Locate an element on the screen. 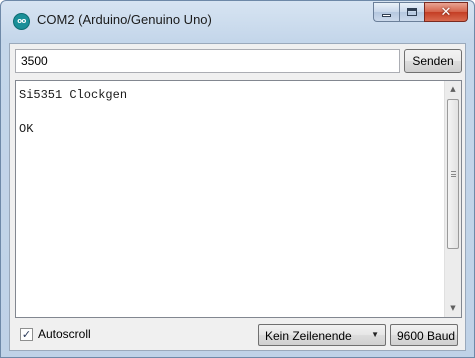 The height and width of the screenshot is (358, 475). line-ending-value: Kein Zeilenende is located at coordinates (308, 336).